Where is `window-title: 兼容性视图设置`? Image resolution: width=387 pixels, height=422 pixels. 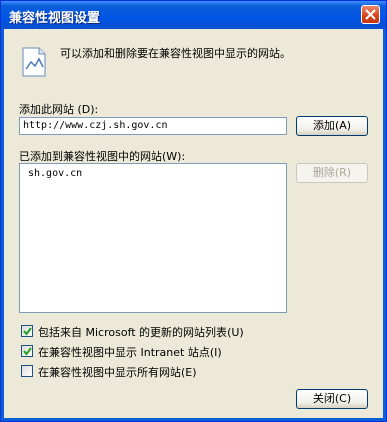
window-title: 兼容性视图设置 is located at coordinates (55, 18).